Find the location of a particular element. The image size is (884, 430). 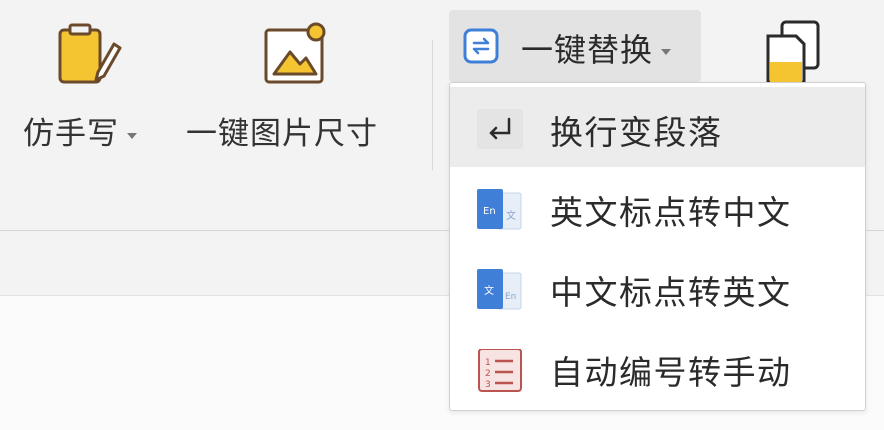

fake-handwriting-button: 仿手写 is located at coordinates (90, 88).